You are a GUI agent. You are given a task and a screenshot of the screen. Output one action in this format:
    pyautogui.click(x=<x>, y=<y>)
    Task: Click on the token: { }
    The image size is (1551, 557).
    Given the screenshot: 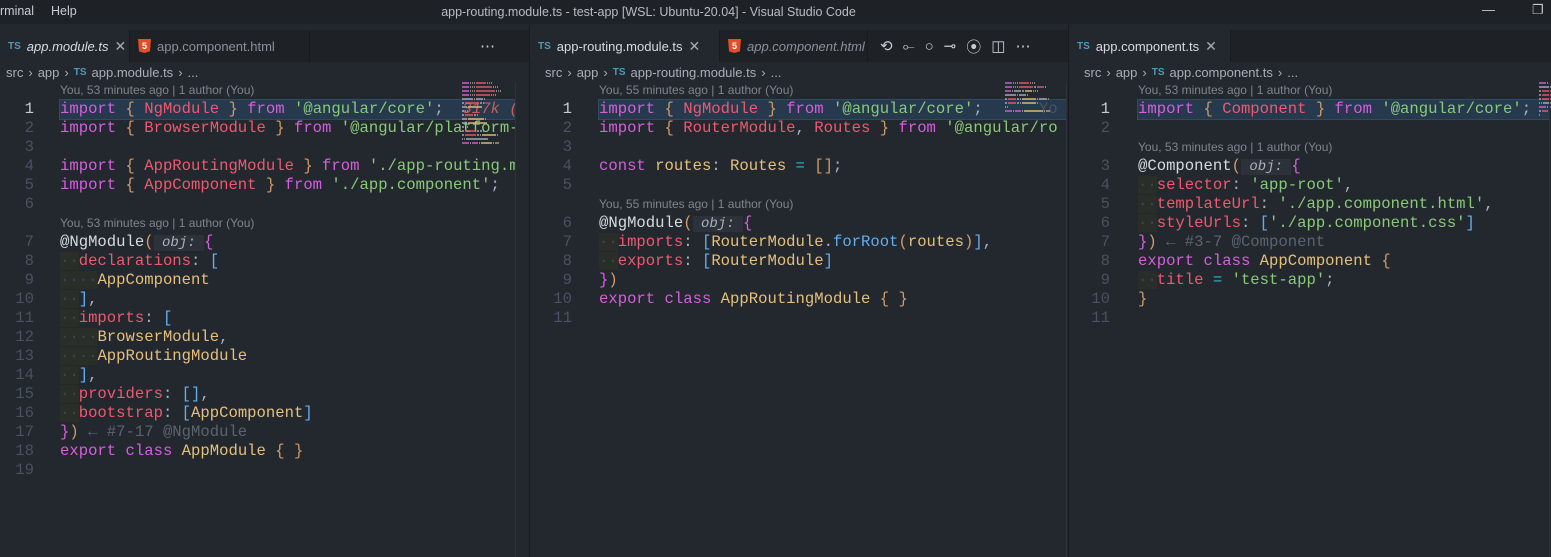 What is the action you would take?
    pyautogui.click(x=893, y=299)
    